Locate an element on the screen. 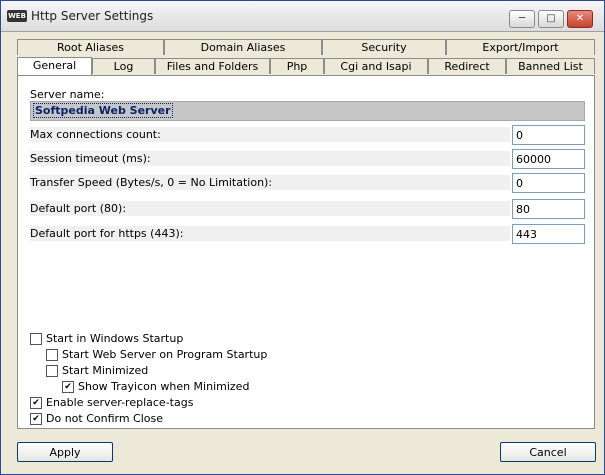  https-port-label: Default port for https (443): is located at coordinates (270, 233).